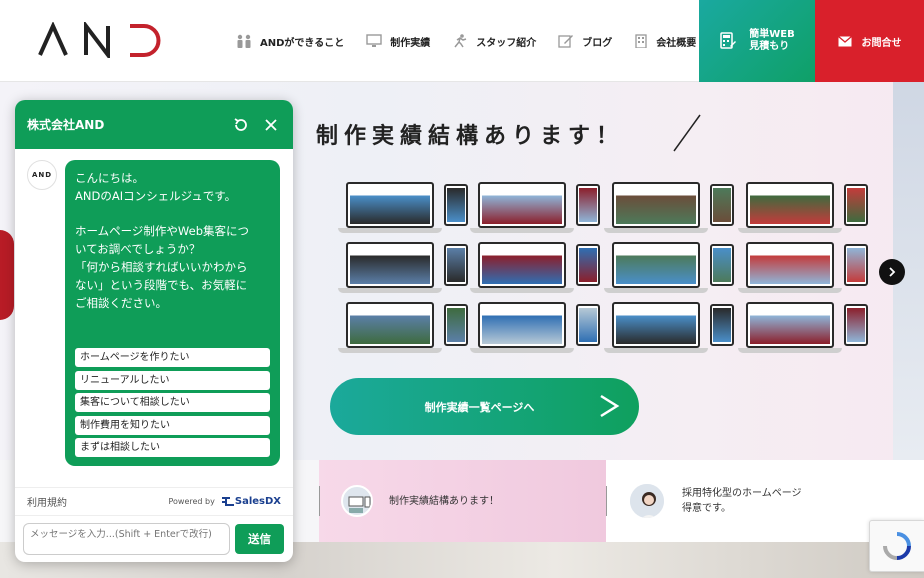  I want to click on quote-label-line2: 見積もり, so click(769, 46).